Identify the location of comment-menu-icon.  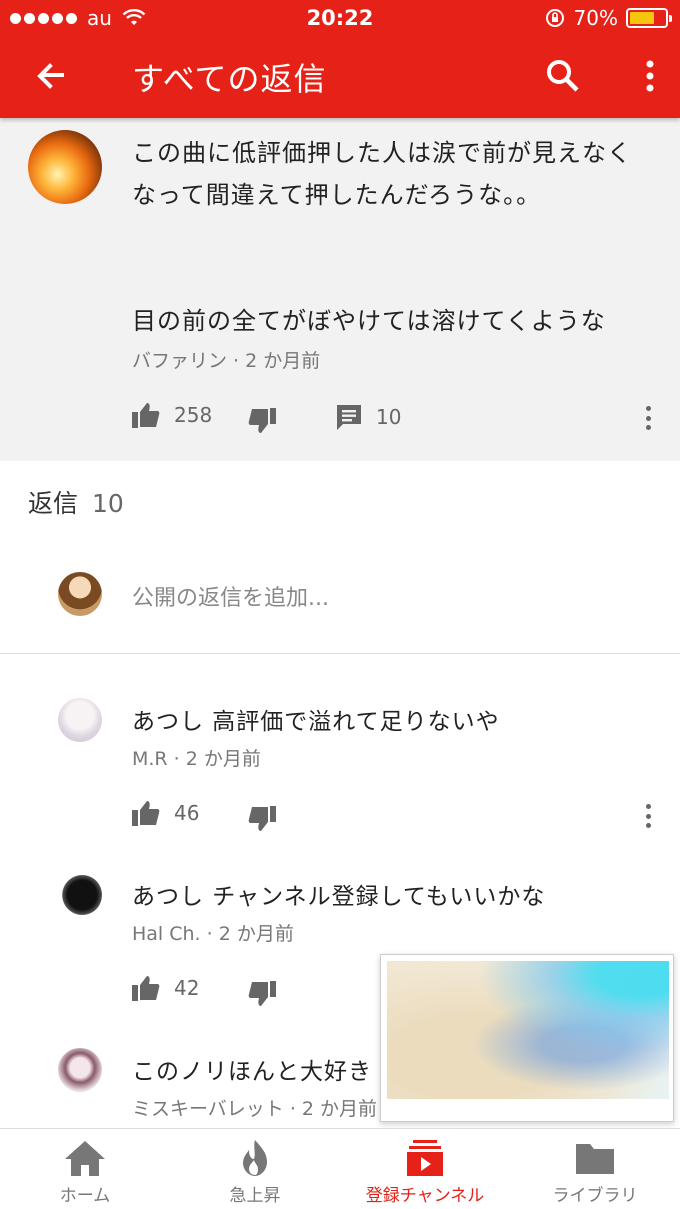
(648, 418).